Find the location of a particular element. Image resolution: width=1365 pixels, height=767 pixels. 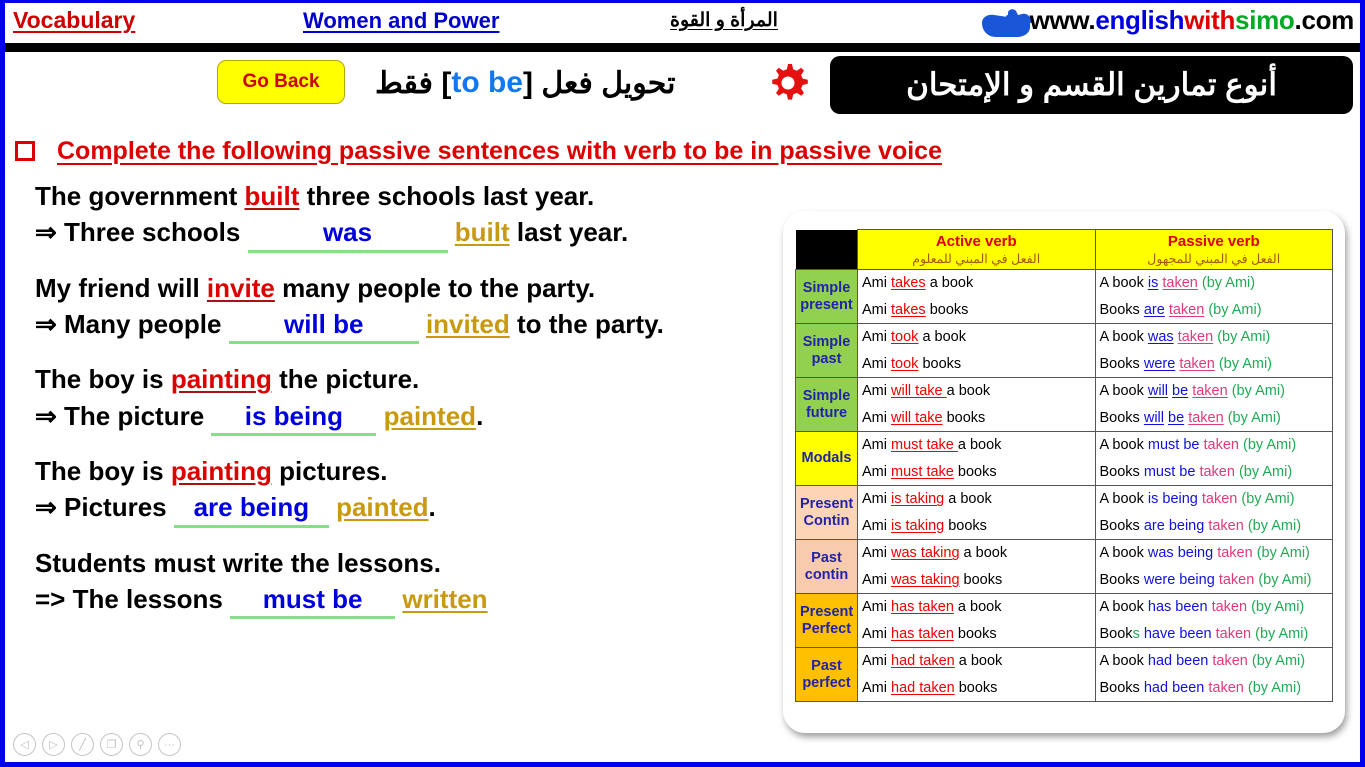

passive-verb-cell: Books had been taken (by Ami) is located at coordinates (1213, 688).